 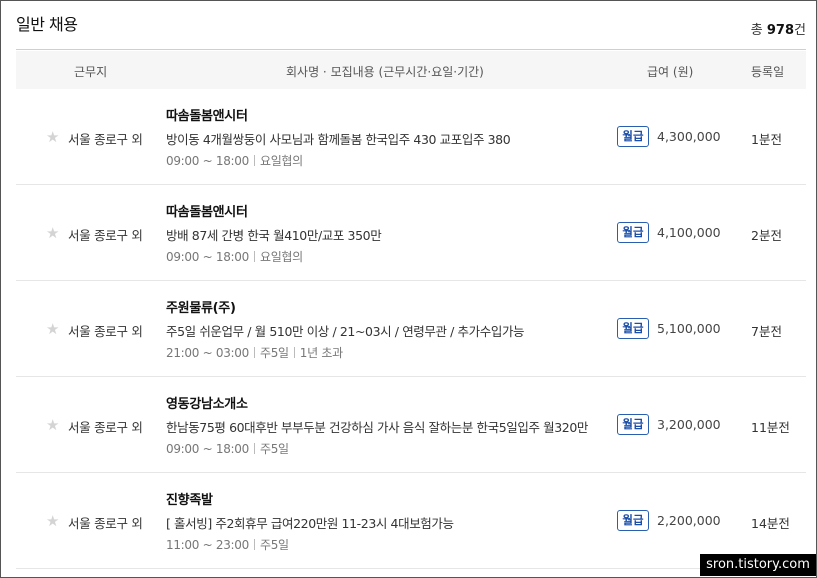 What do you see at coordinates (766, 139) in the screenshot?
I see `listing-posted: 1분전` at bounding box center [766, 139].